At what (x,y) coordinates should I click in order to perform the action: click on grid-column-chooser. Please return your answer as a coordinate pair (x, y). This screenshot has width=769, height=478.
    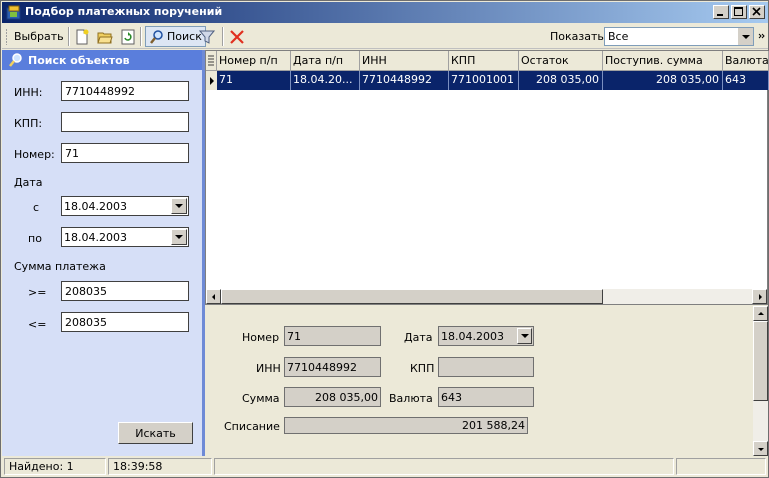
    Looking at the image, I should click on (211, 61).